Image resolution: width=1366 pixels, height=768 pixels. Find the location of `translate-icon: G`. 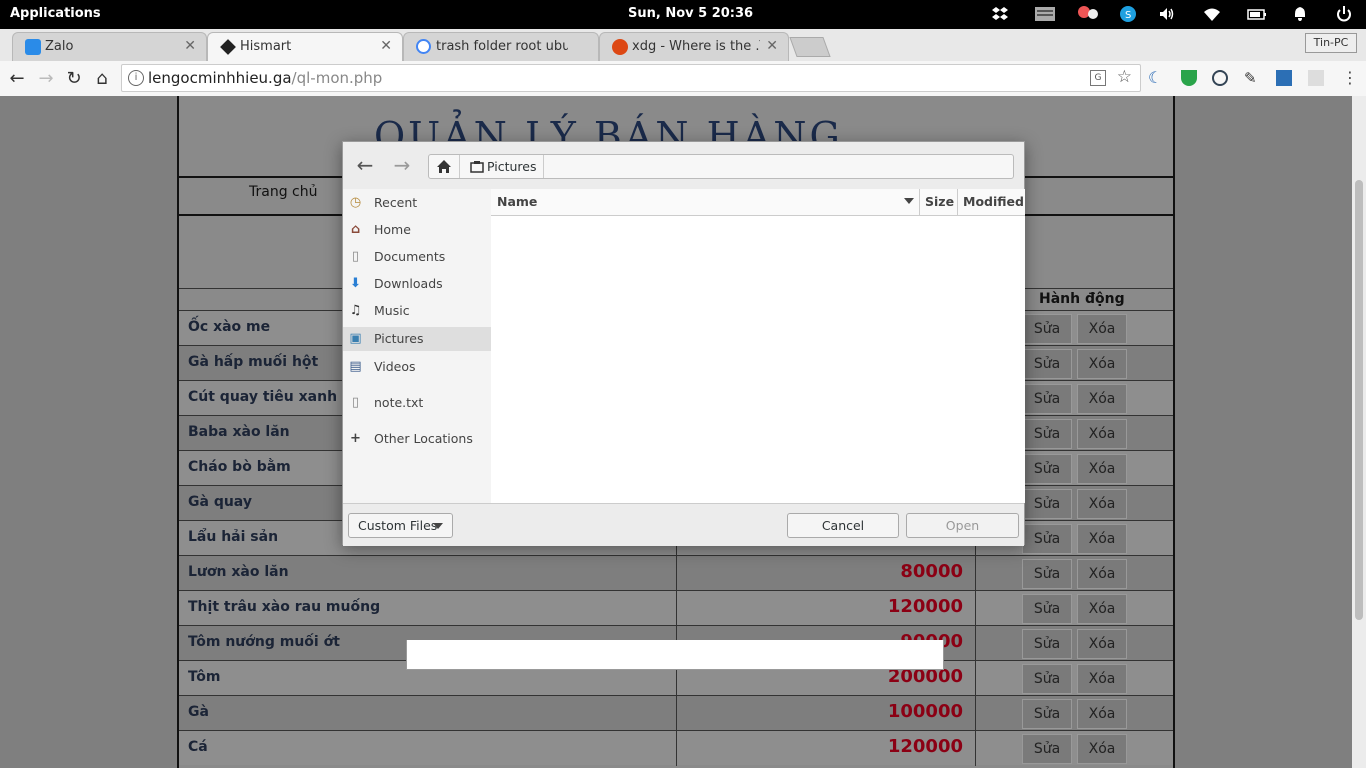

translate-icon: G is located at coordinates (1098, 78).